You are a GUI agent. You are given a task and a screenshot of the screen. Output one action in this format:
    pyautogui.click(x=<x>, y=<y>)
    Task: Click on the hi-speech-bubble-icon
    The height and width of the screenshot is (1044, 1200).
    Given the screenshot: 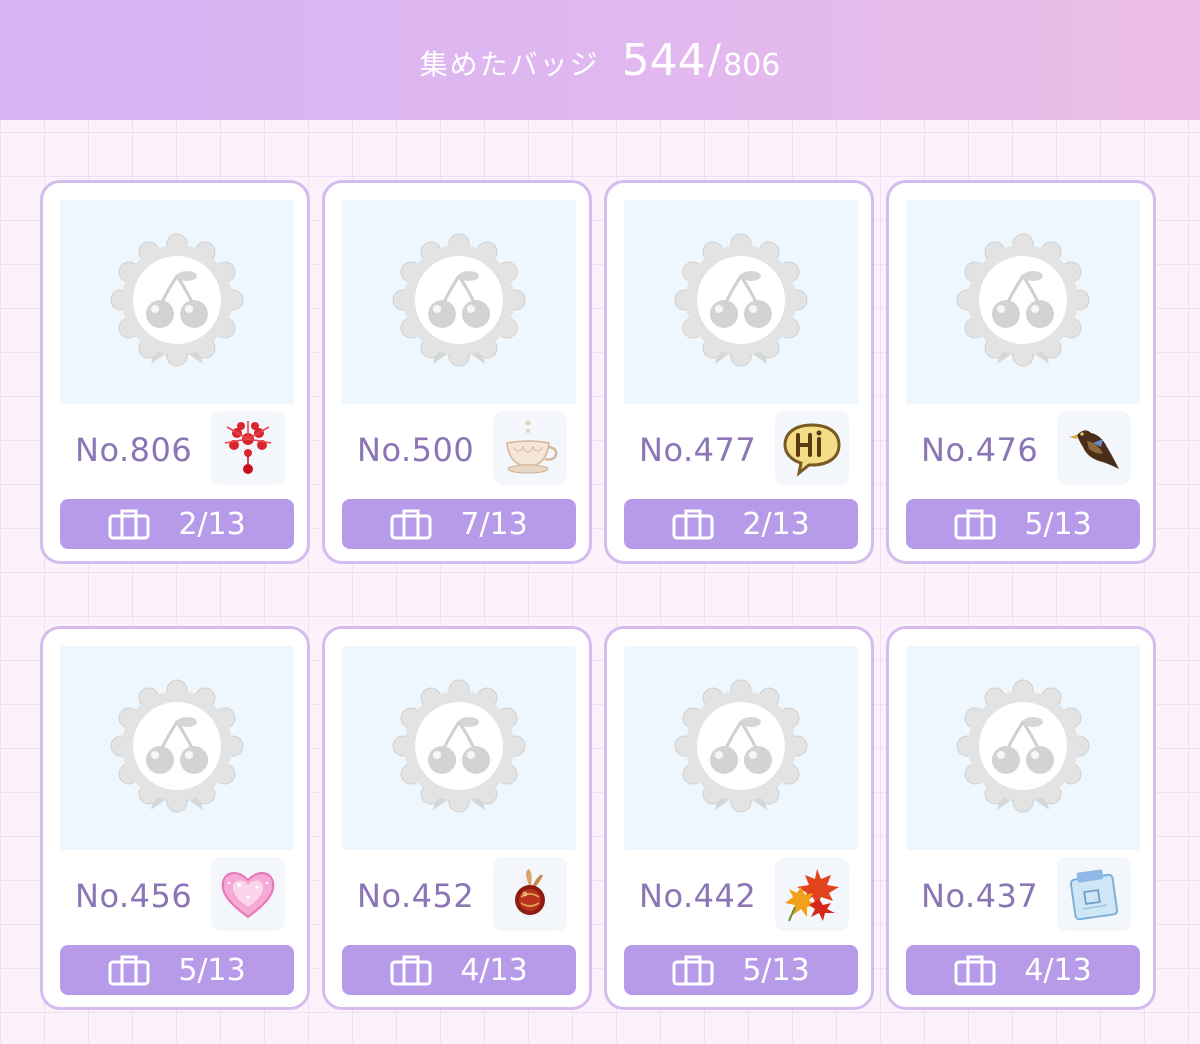 What is the action you would take?
    pyautogui.click(x=812, y=448)
    